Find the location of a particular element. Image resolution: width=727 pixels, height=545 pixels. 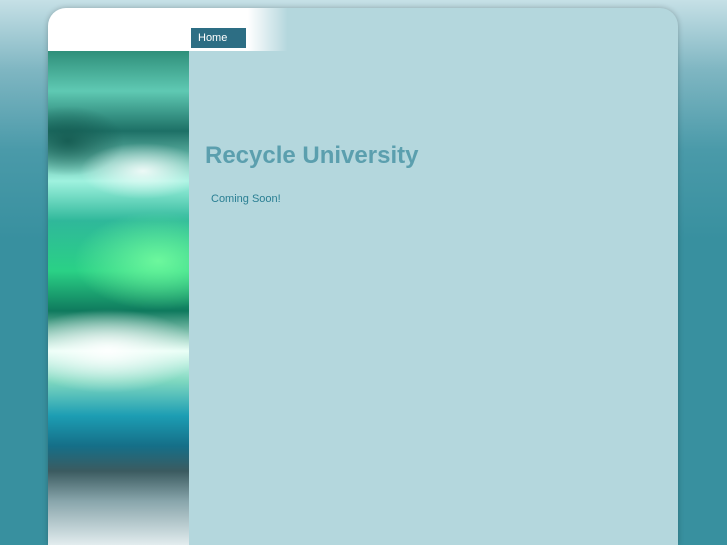

page-title: Recycle University is located at coordinates (312, 155).